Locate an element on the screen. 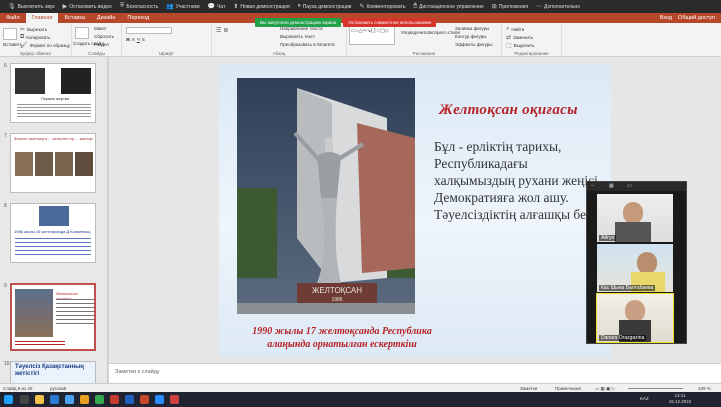 The height and width of the screenshot is (407, 721). zoom-toolbar-item: 👥 Участники is located at coordinates (182, 7).